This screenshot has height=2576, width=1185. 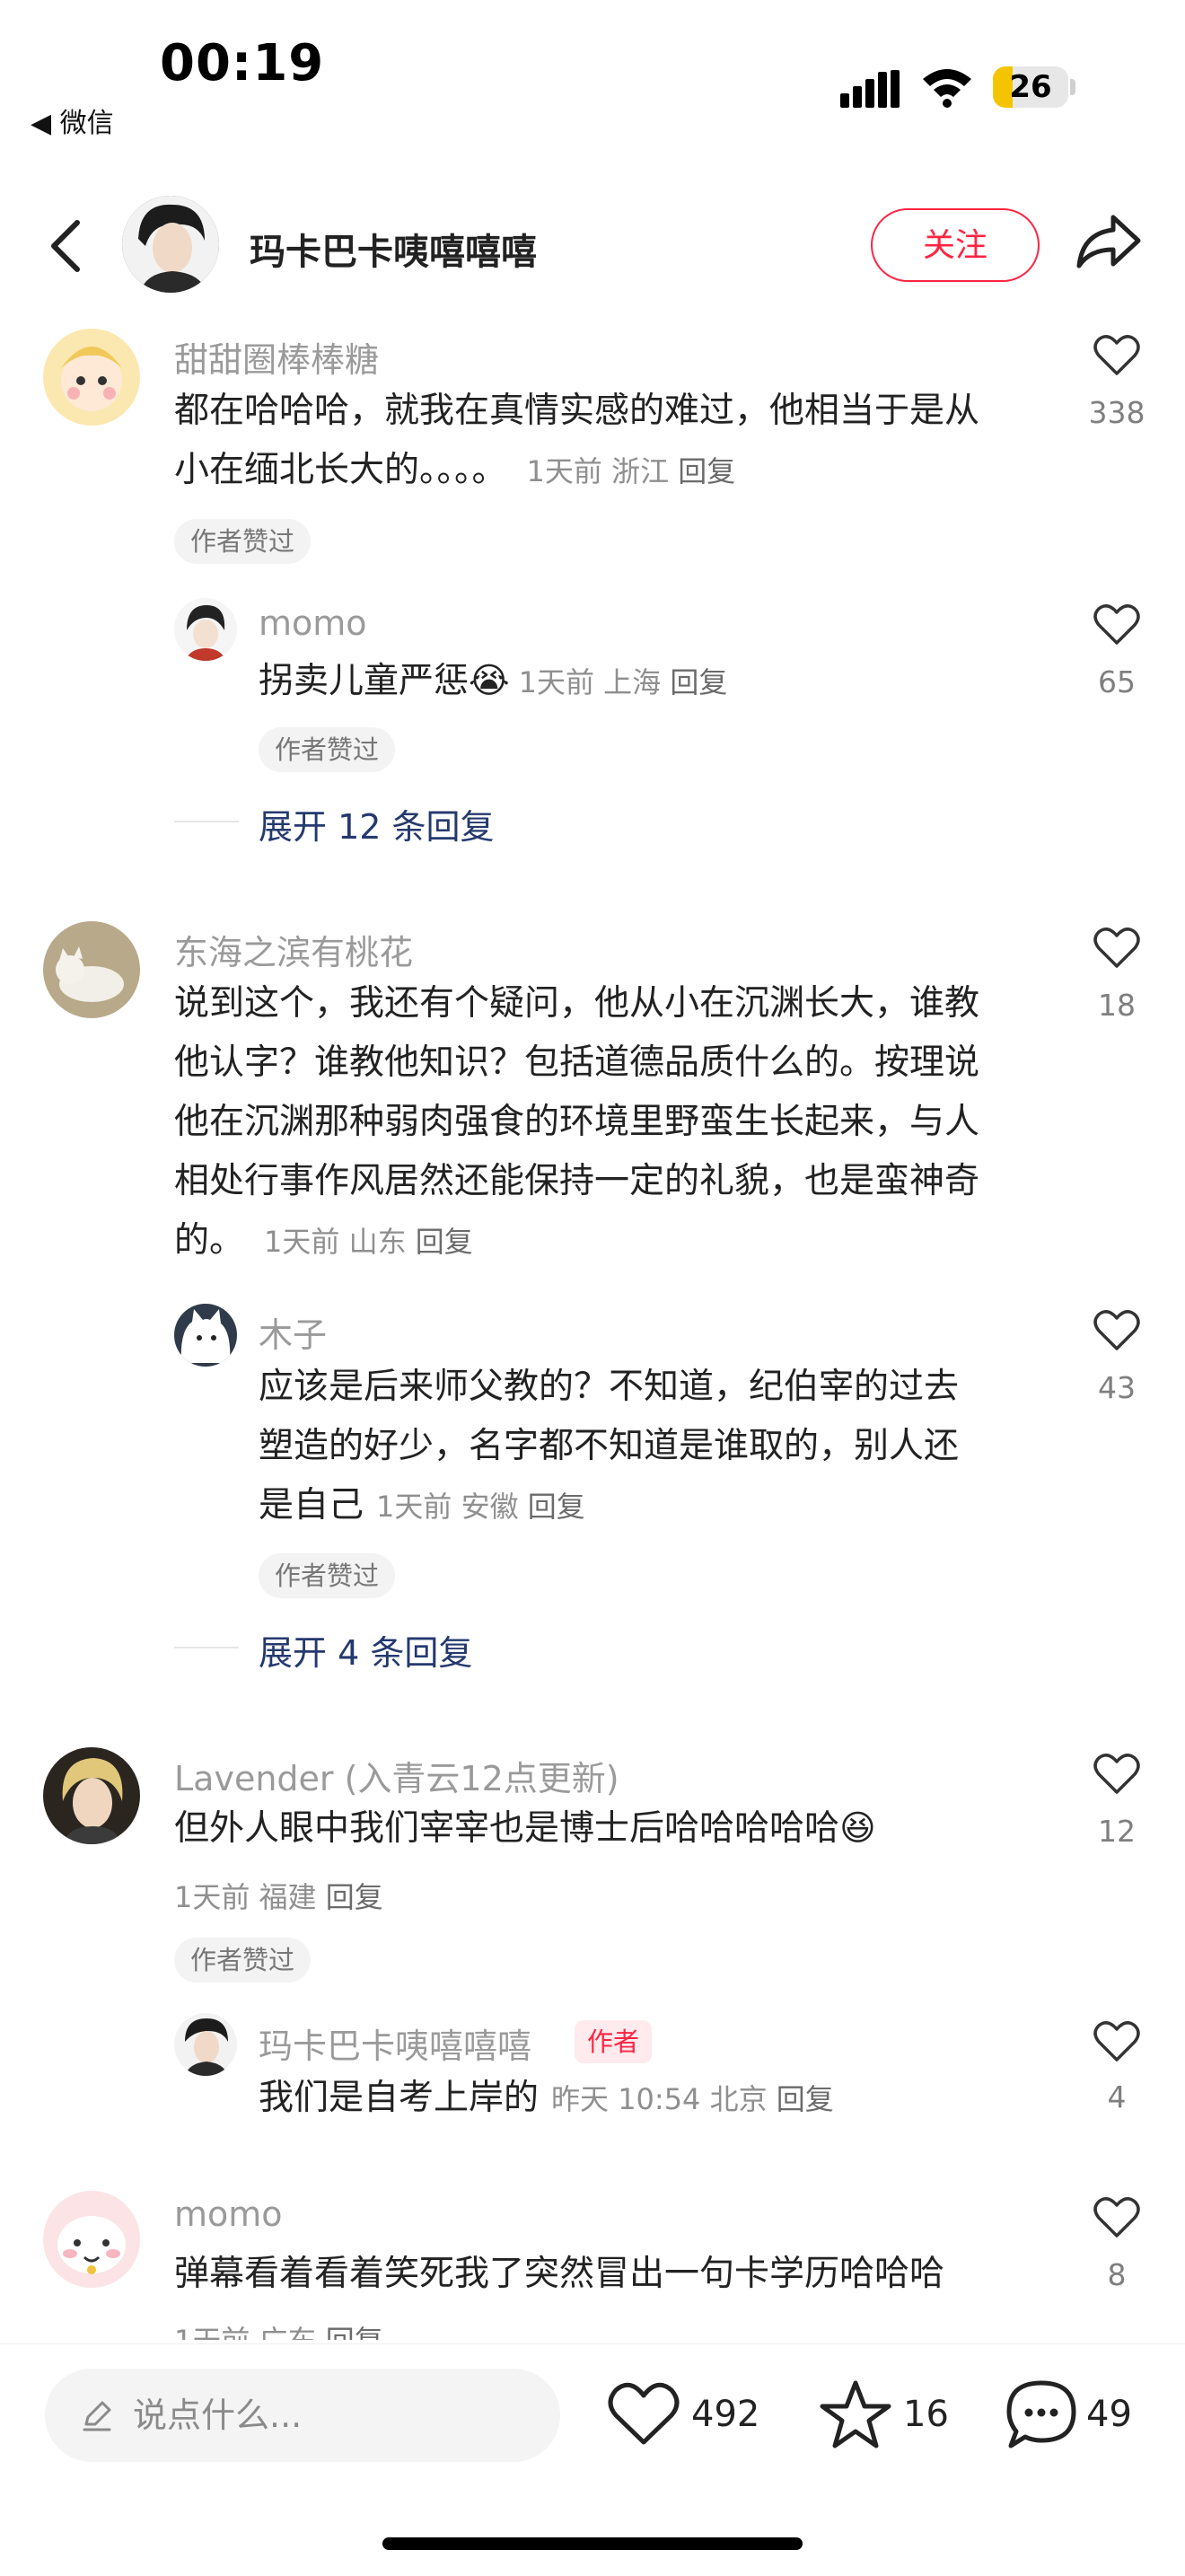 What do you see at coordinates (577, 1181) in the screenshot?
I see `comment-line: 相处行事作风居然还能保持一定的礼貌，也是蛮神奇` at bounding box center [577, 1181].